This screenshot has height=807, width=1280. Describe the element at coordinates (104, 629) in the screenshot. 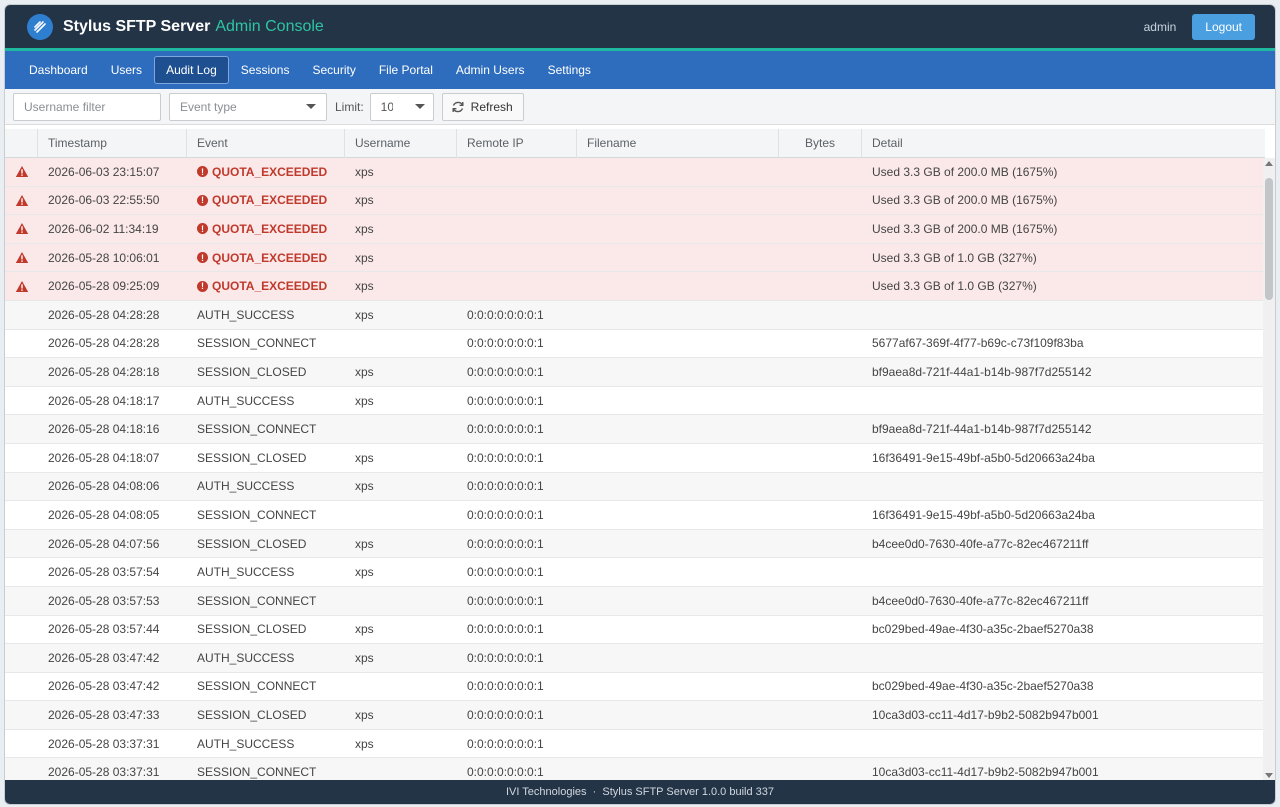

I see `cell-timestamp: 2026-05-28 03:57:44` at that location.